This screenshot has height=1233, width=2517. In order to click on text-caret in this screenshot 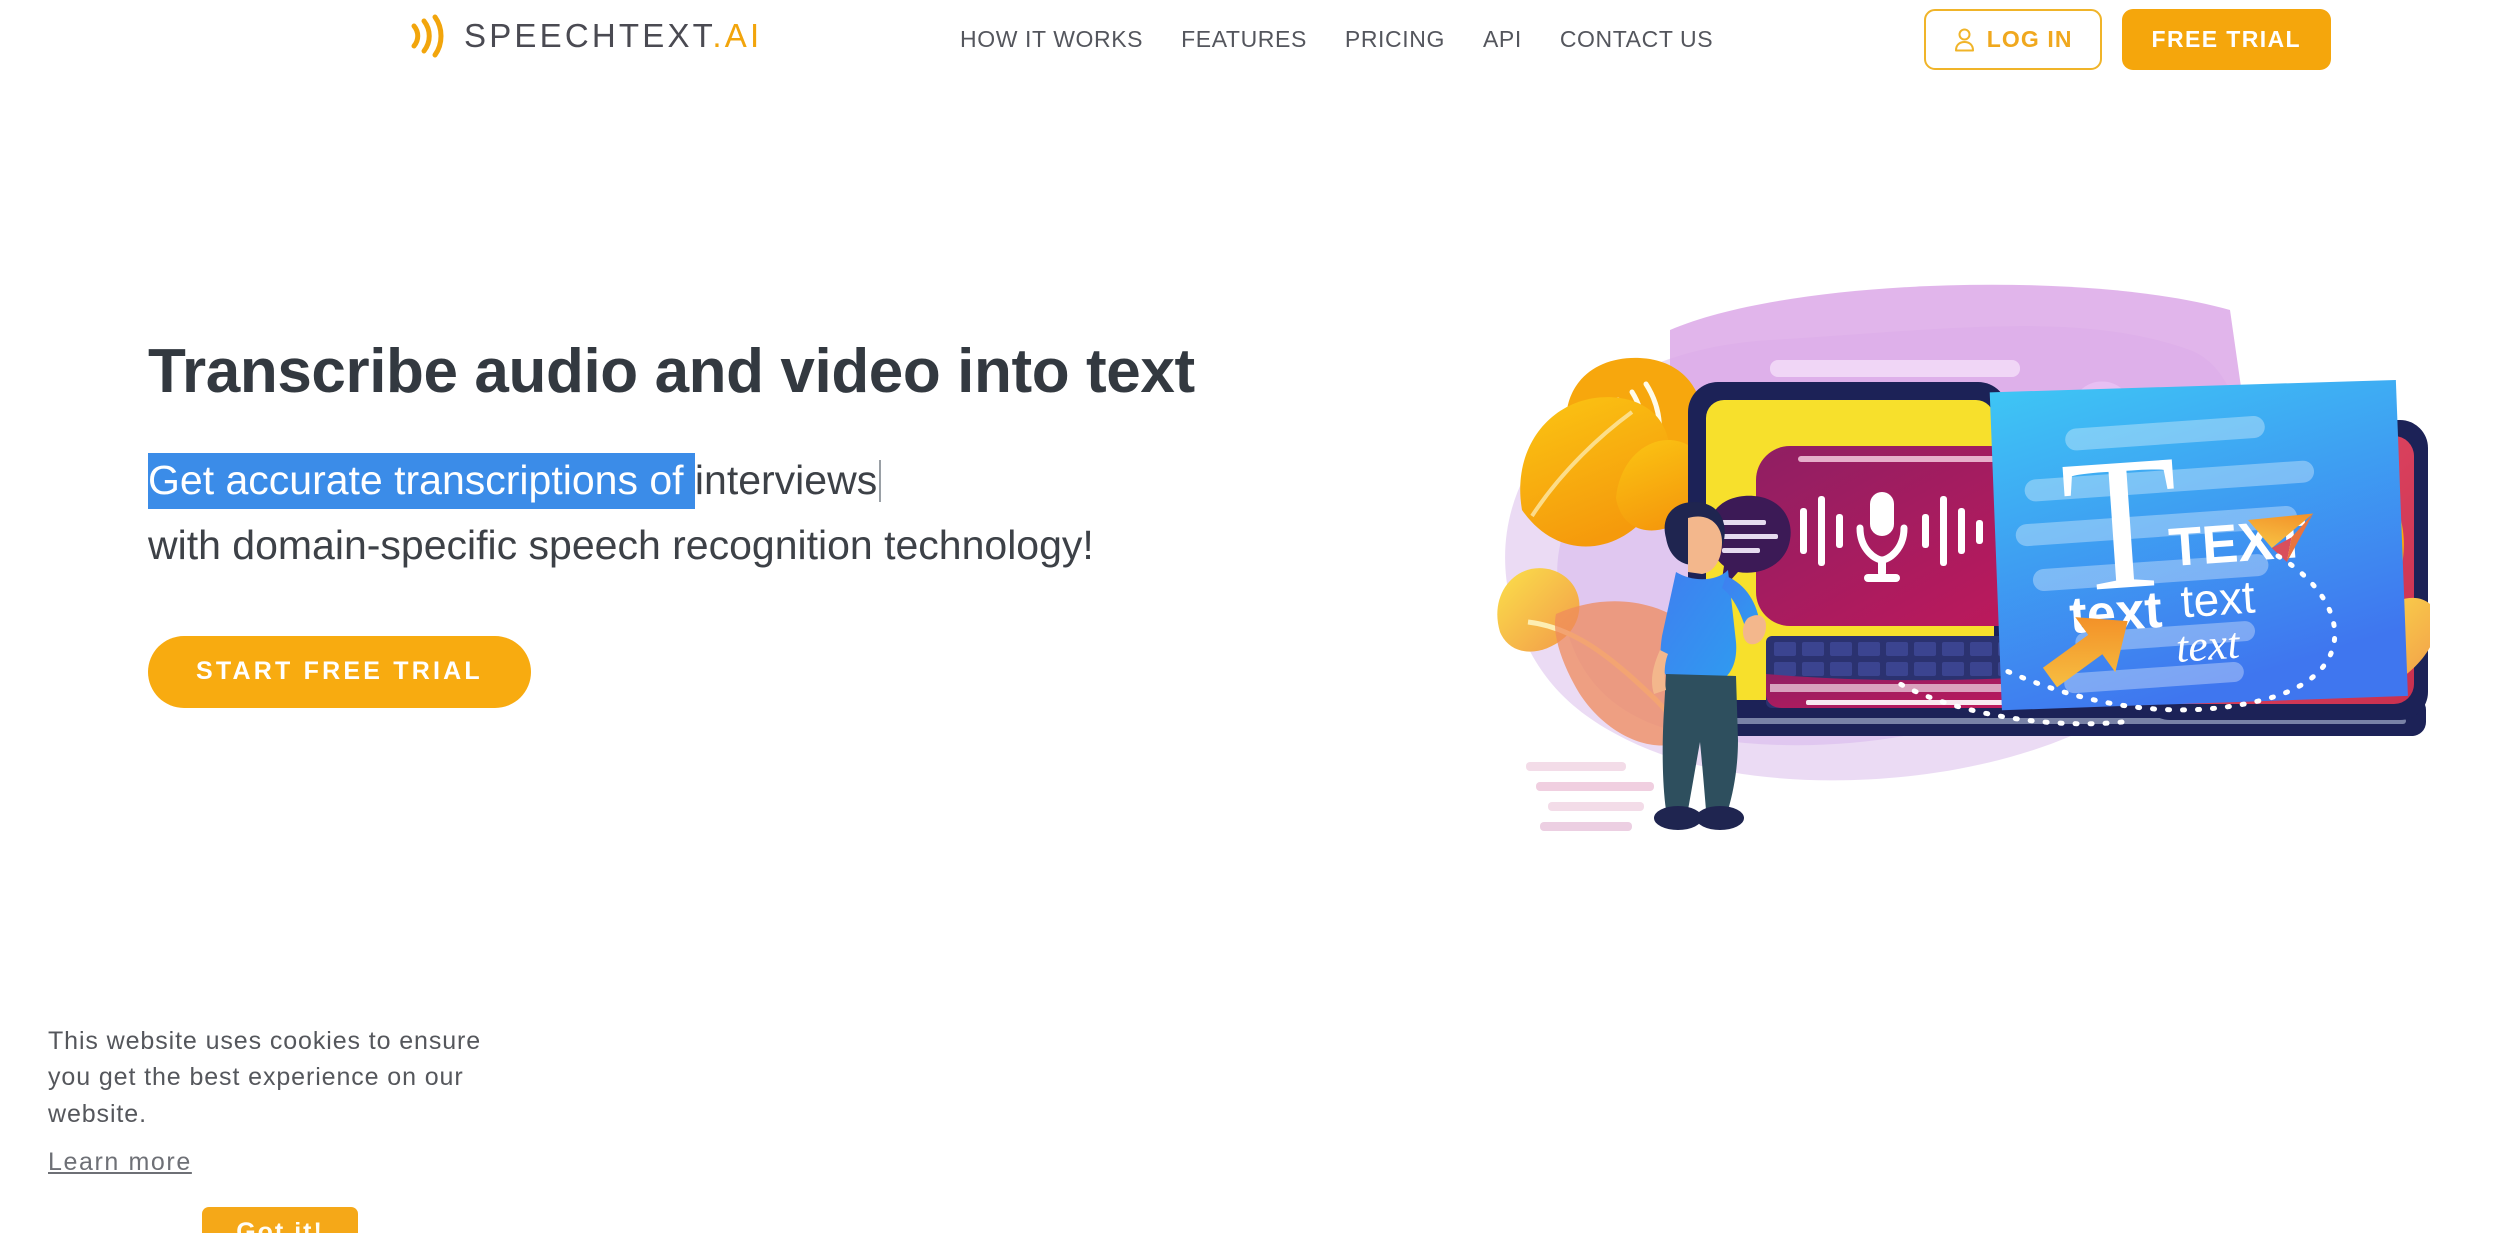, I will do `click(880, 481)`.